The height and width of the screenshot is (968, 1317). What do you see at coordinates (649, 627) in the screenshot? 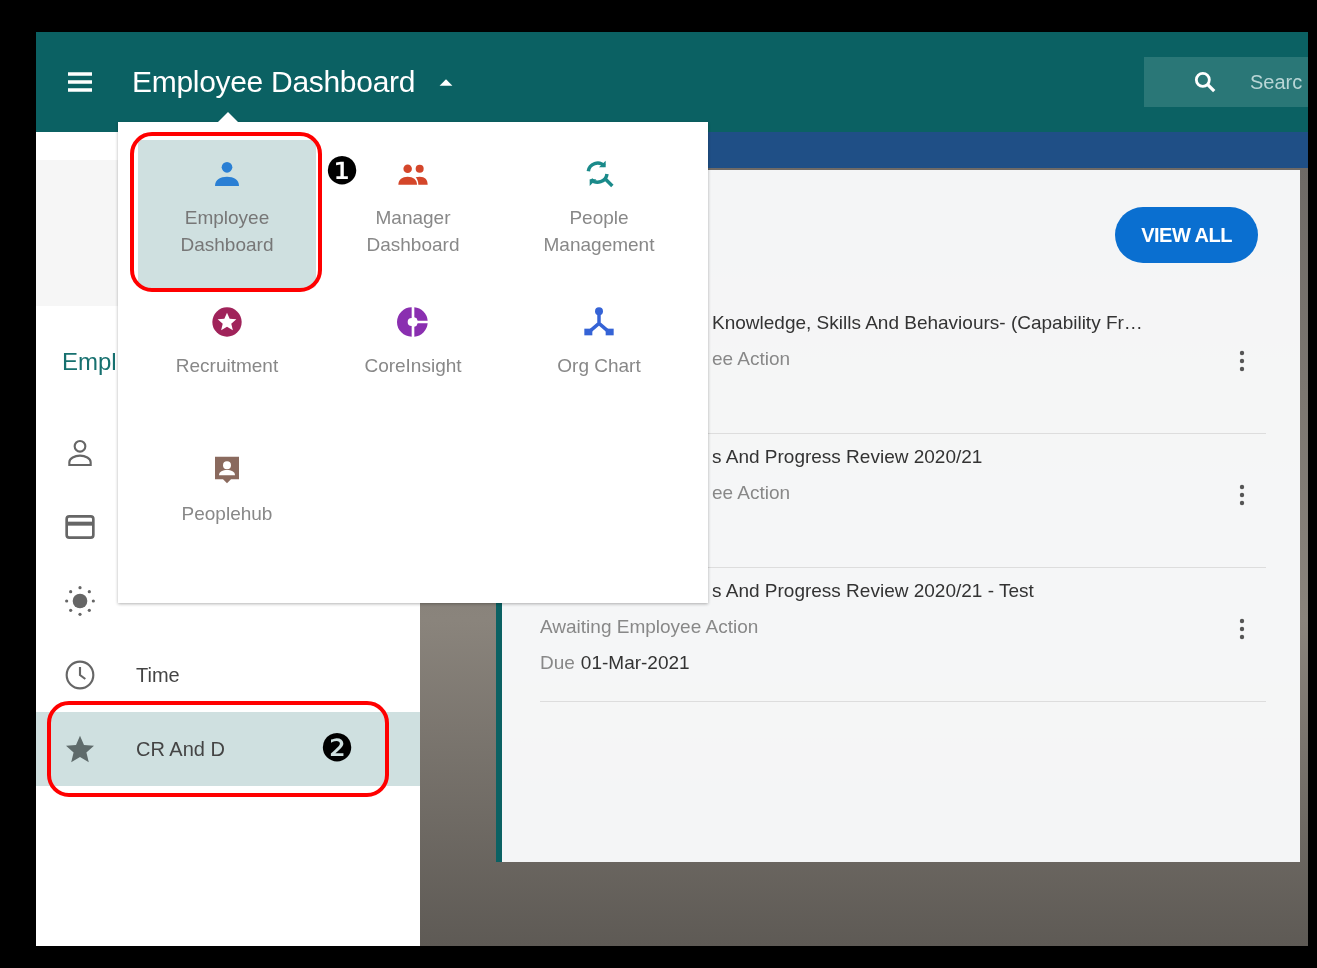
I see `task-status: Awaiting Employee Action` at bounding box center [649, 627].